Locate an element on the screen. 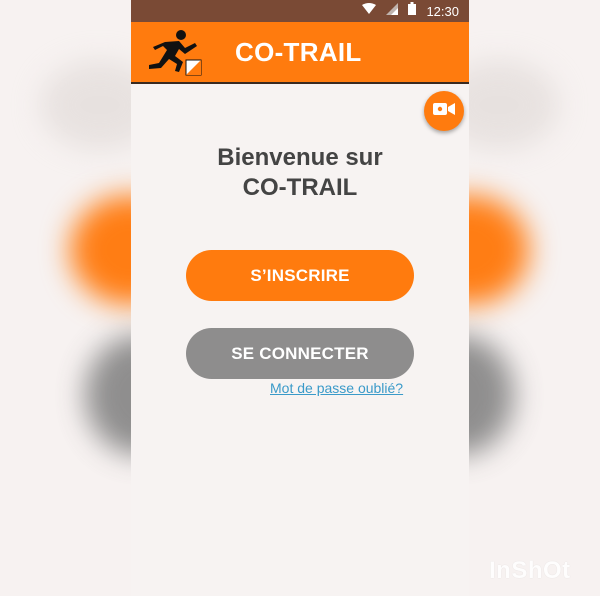 The height and width of the screenshot is (596, 600). app-title: CO-TRAIL is located at coordinates (298, 52).